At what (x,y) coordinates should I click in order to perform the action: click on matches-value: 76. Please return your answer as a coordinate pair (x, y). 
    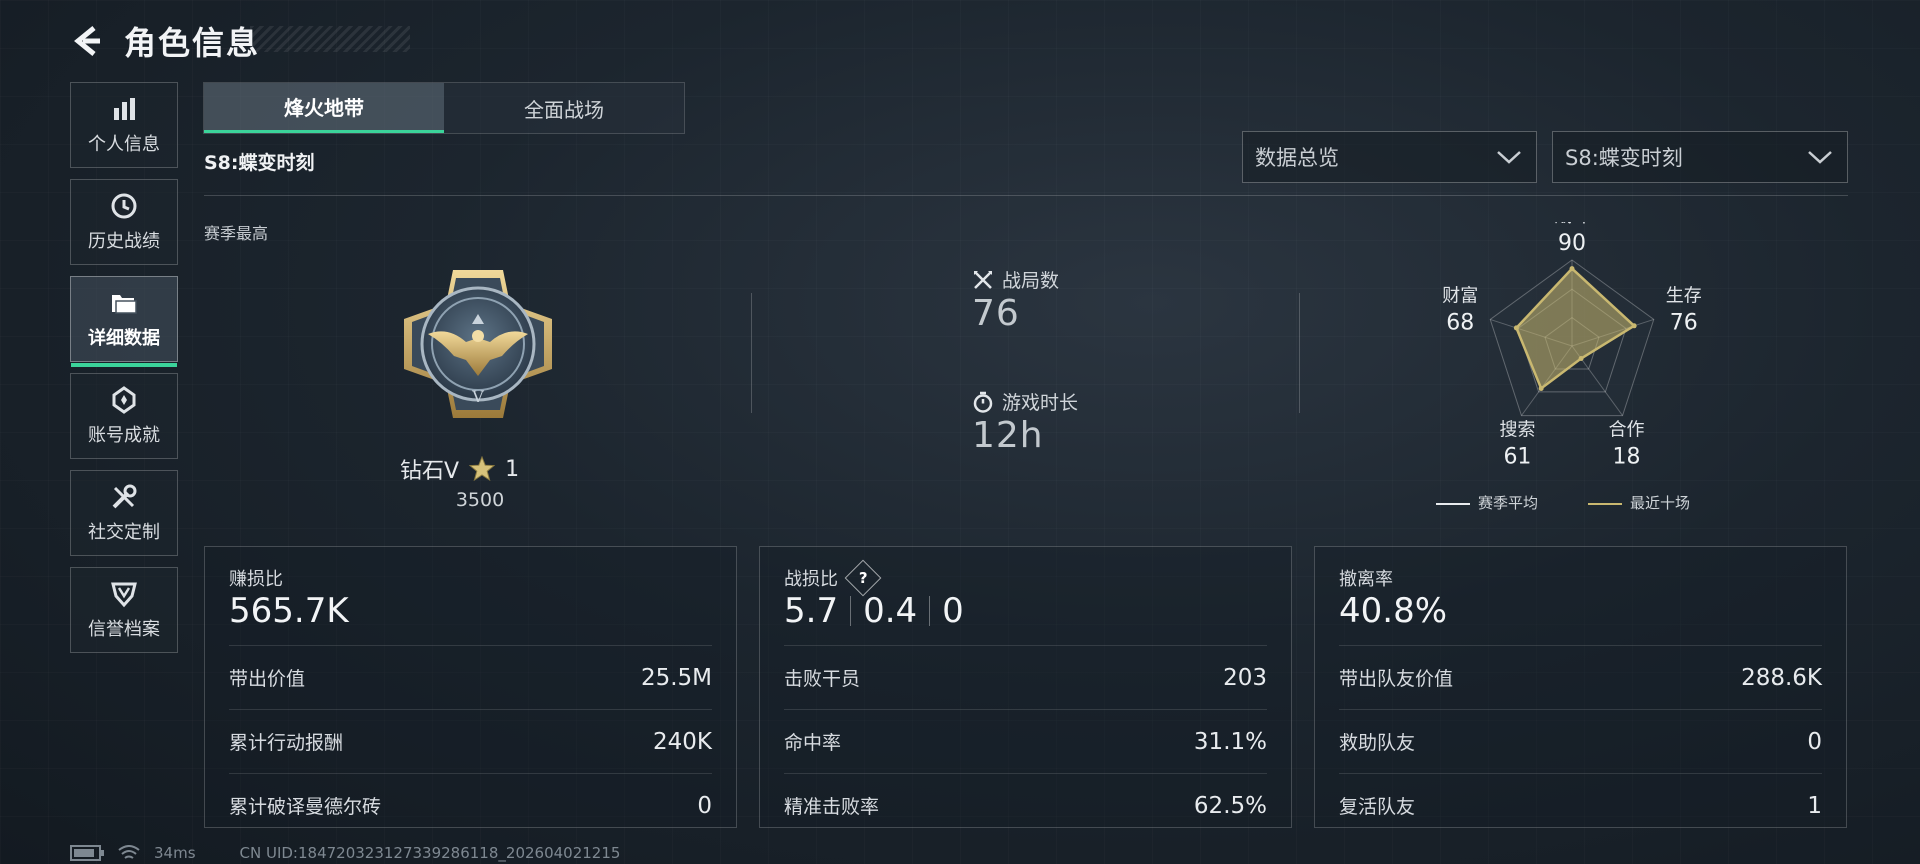
    Looking at the image, I should click on (996, 313).